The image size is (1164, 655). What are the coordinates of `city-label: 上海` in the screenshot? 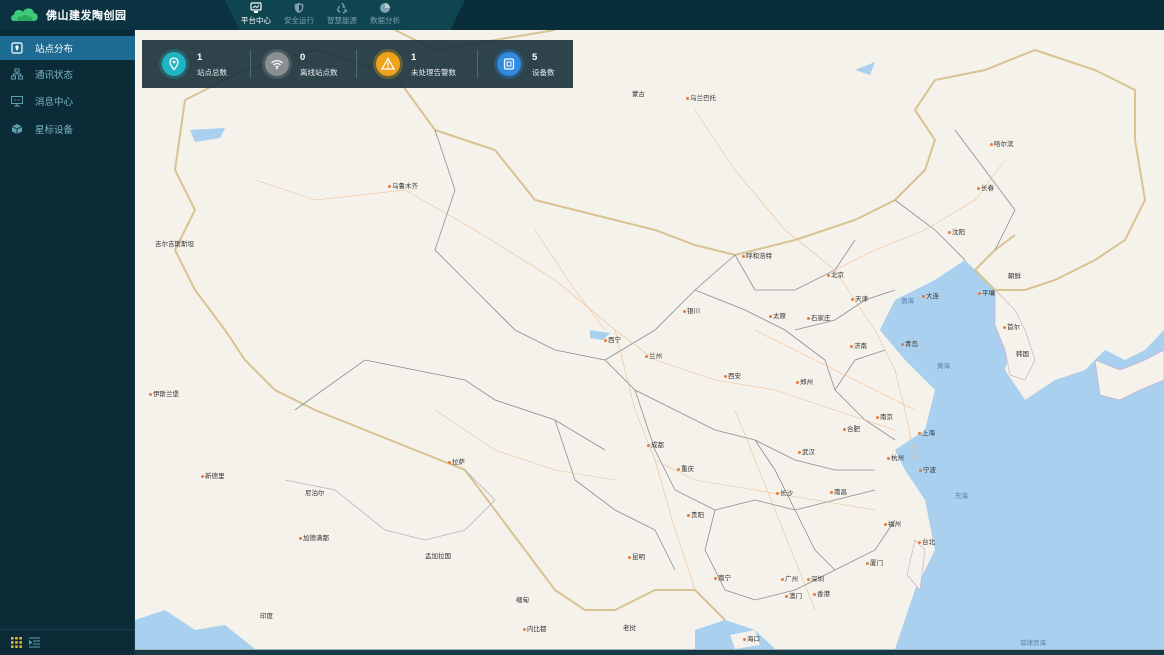 It's located at (926, 432).